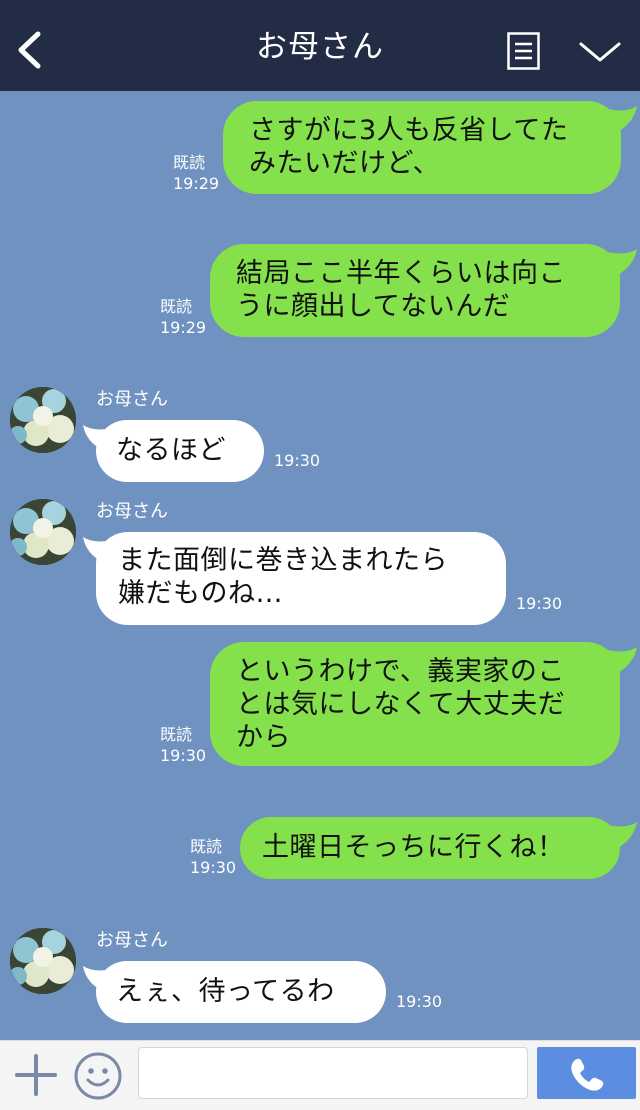 Image resolution: width=640 pixels, height=1110 pixels. I want to click on chat-title: お母さん, so click(320, 47).